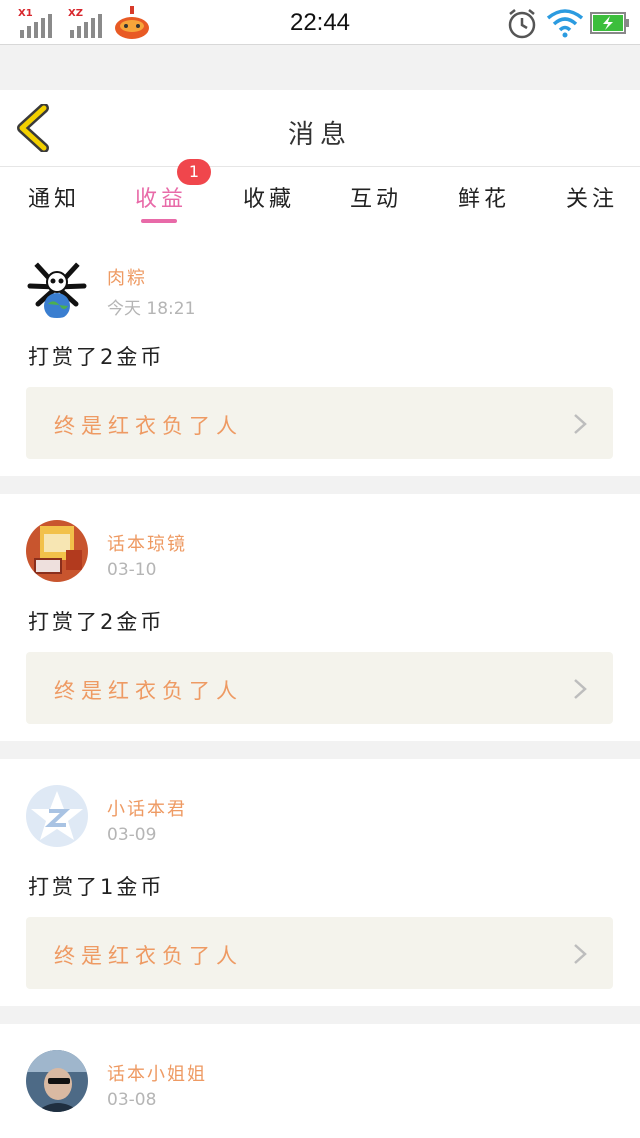 Image resolution: width=640 pixels, height=1138 pixels. What do you see at coordinates (57, 816) in the screenshot?
I see `star-z-avatar` at bounding box center [57, 816].